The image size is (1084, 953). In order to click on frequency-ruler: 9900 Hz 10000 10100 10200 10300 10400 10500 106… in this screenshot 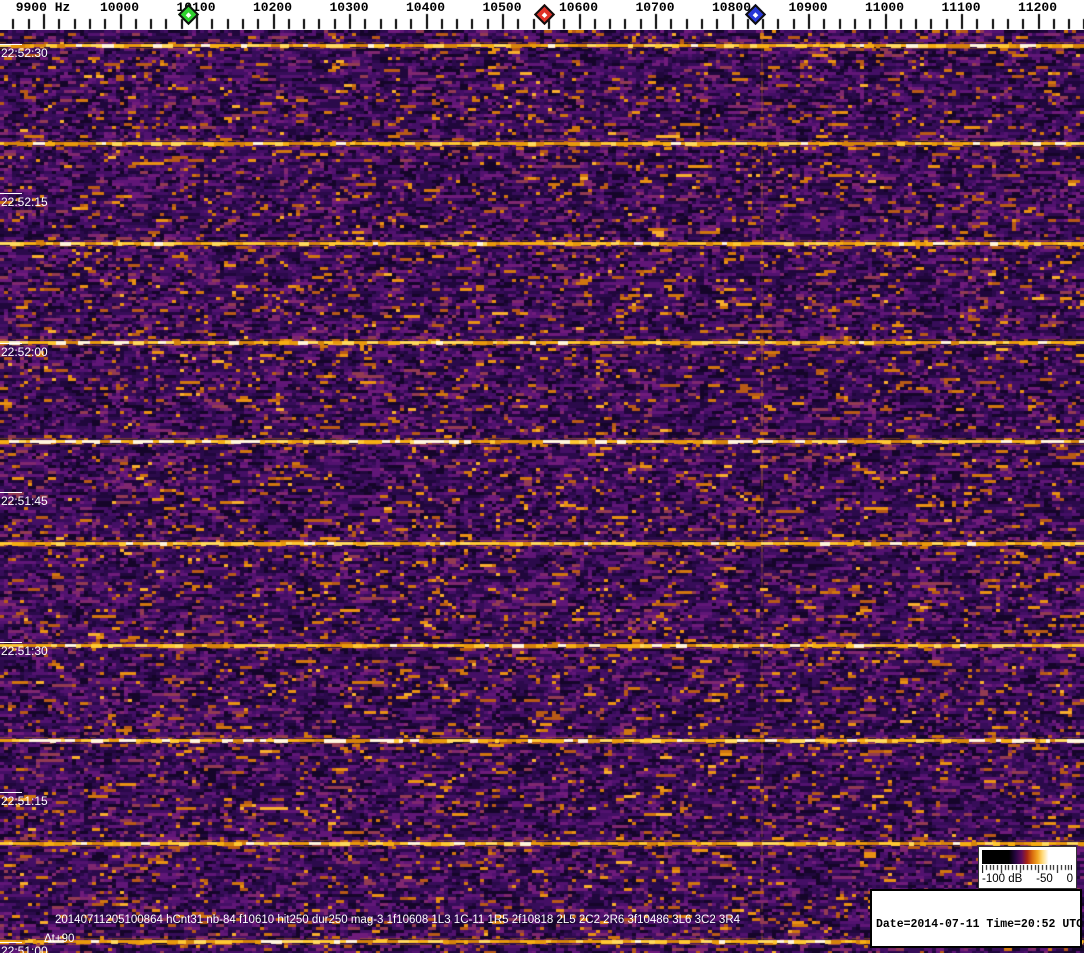, I will do `click(542, 15)`.